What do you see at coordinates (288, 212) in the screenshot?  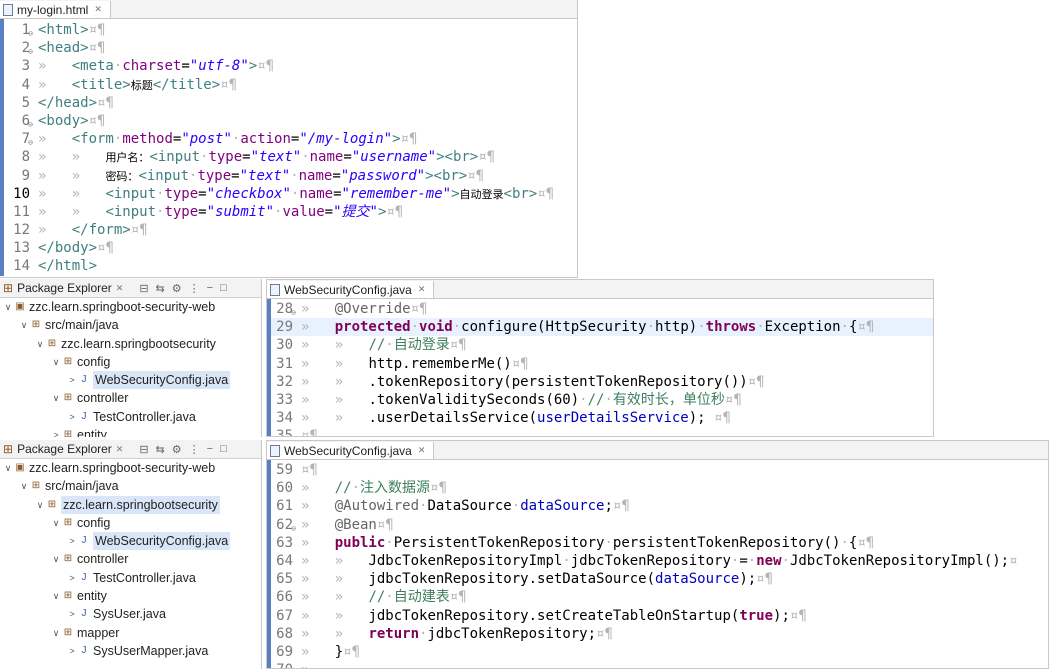 I see `code-line: 11» » <input·type="submit"·value="提交">¤¶` at bounding box center [288, 212].